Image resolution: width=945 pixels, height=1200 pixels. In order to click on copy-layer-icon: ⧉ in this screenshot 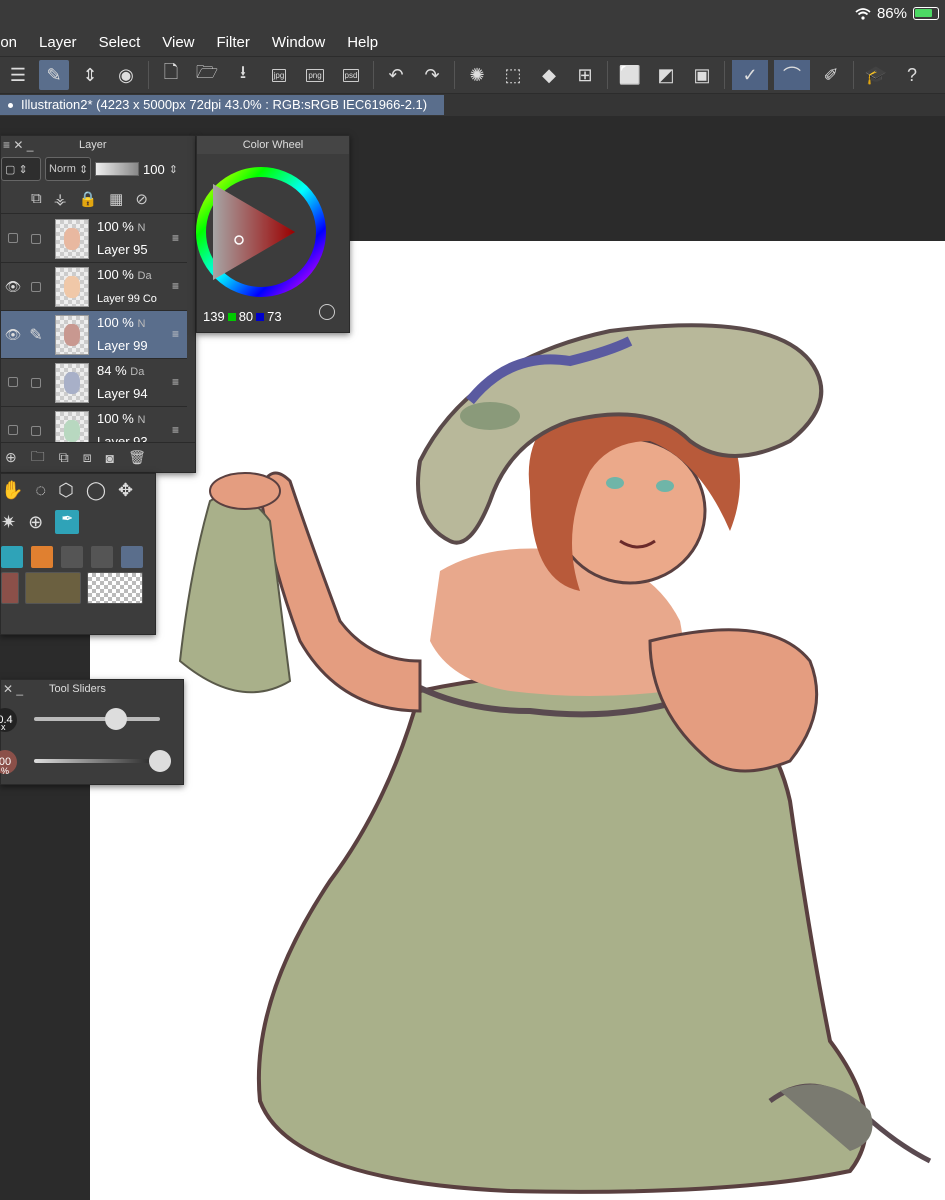, I will do `click(64, 457)`.